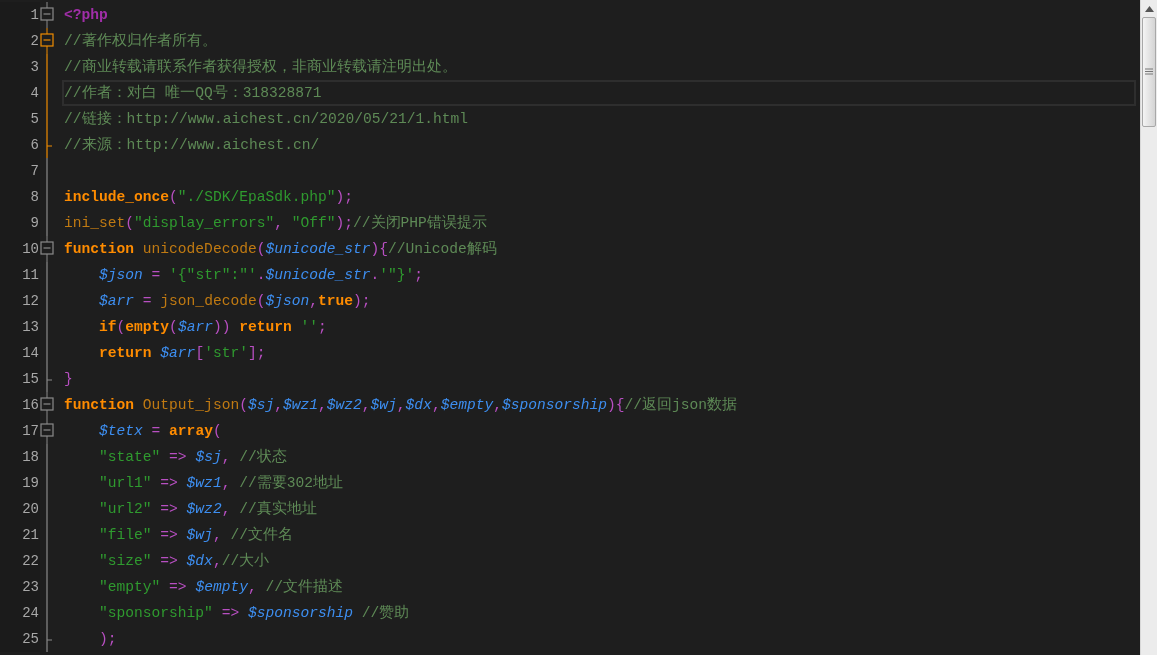  What do you see at coordinates (34, 197) in the screenshot?
I see `line-number: 8` at bounding box center [34, 197].